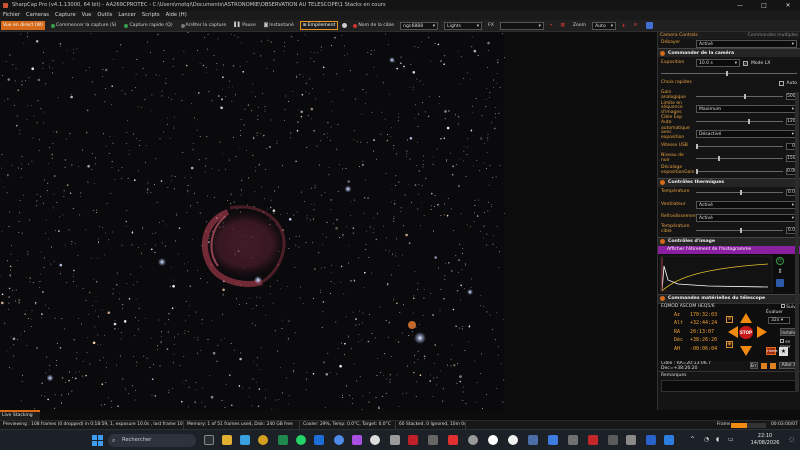 The height and width of the screenshot is (450, 800). I want to click on app-gray-icon, so click(395, 440).